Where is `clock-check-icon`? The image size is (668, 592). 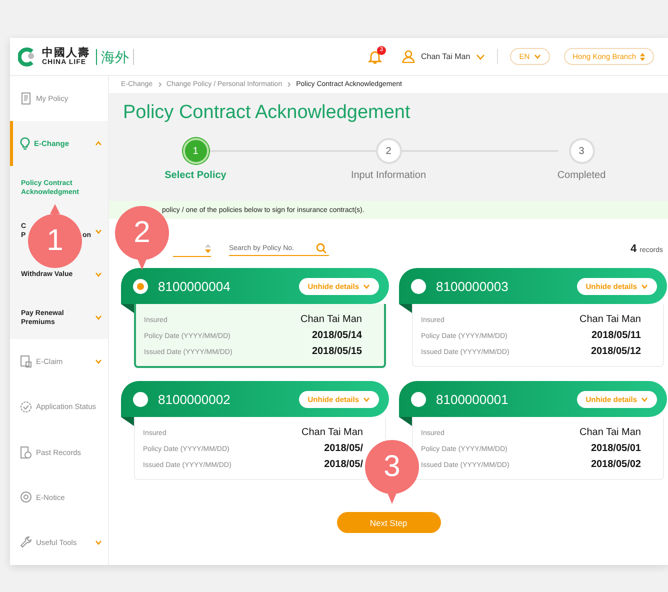 clock-check-icon is located at coordinates (26, 406).